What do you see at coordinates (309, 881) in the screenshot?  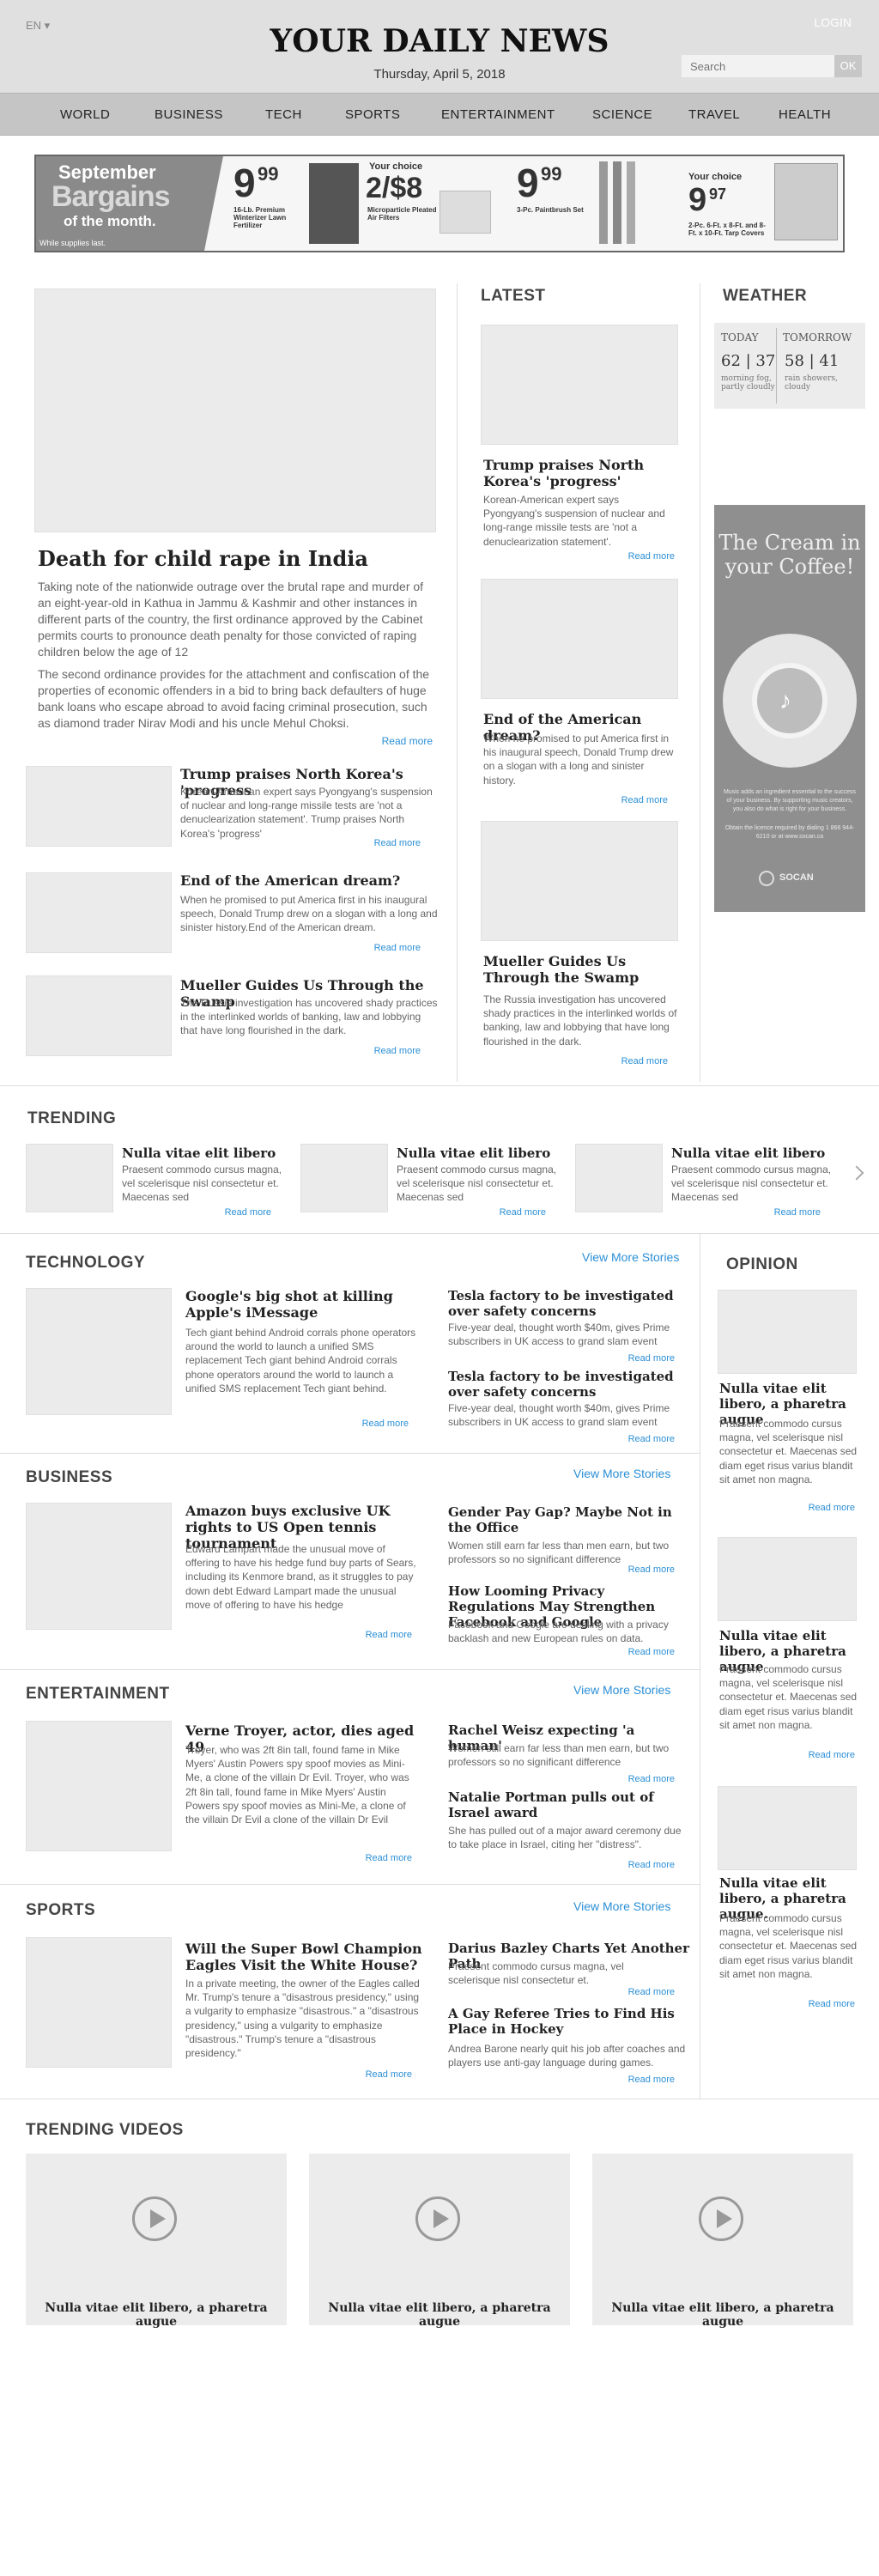 I see `small-story-title: End of the American dream?` at bounding box center [309, 881].